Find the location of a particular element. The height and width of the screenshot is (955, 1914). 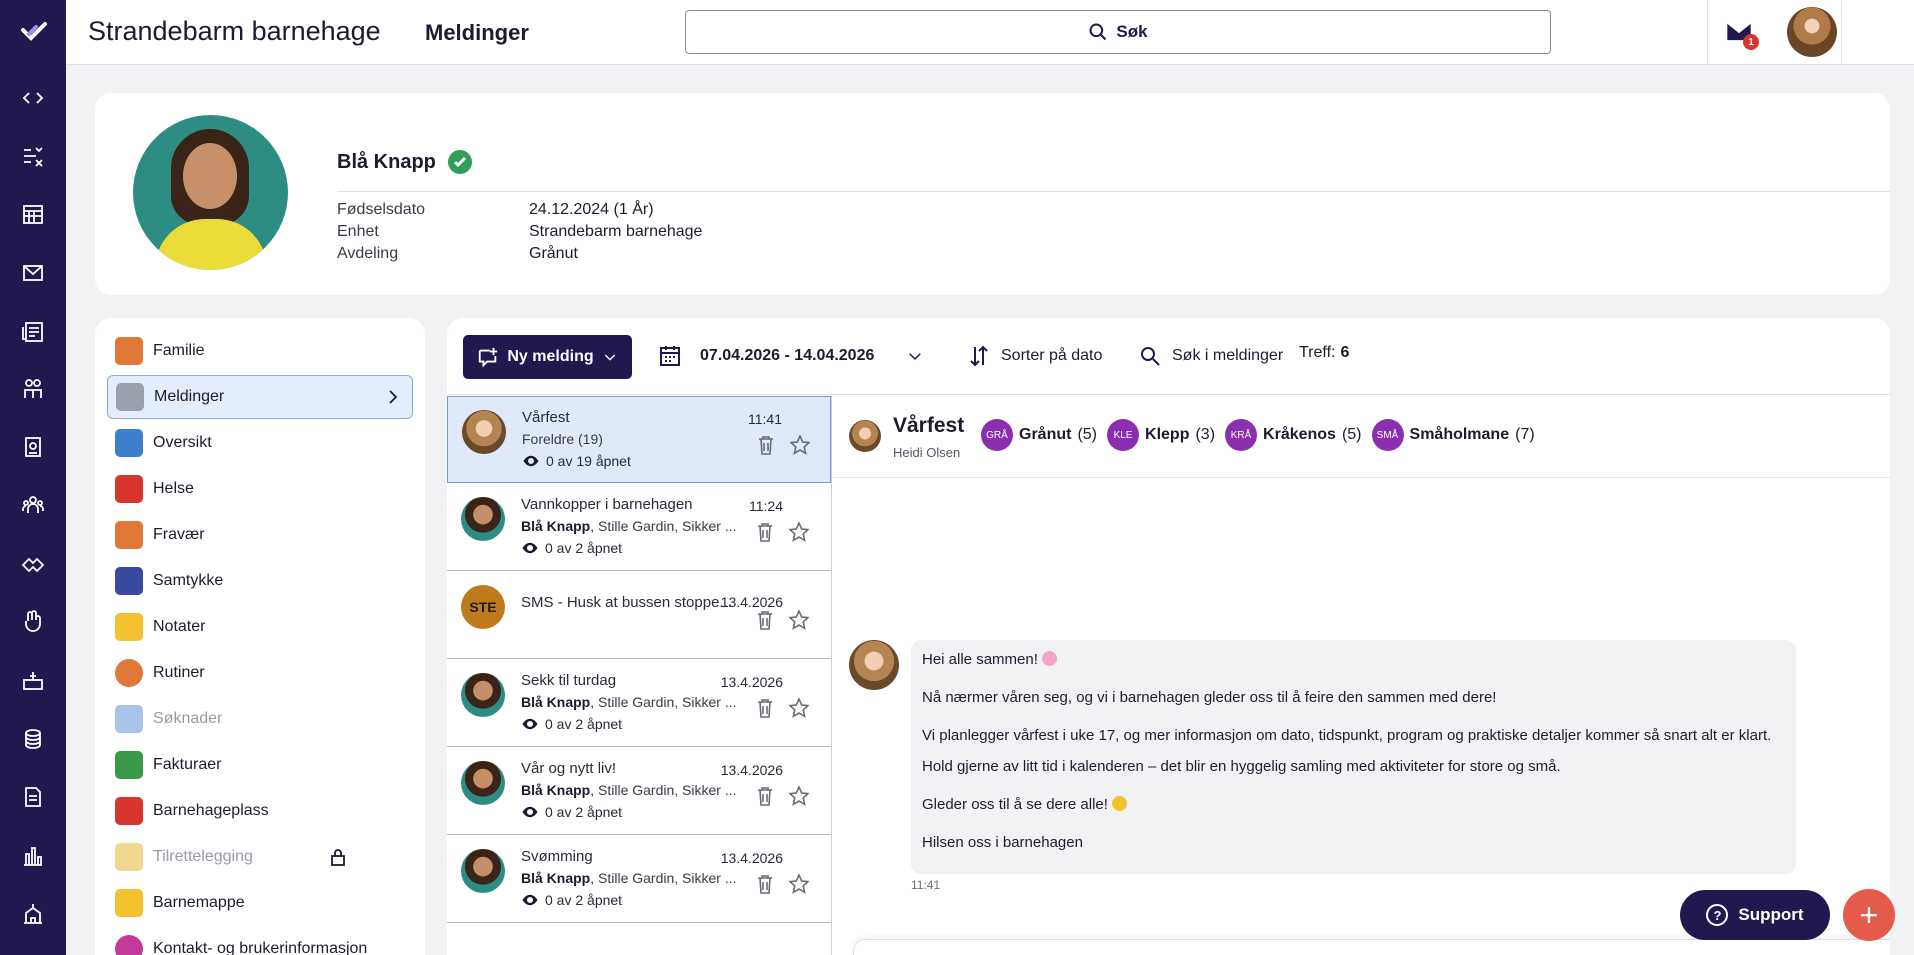

avatar is located at coordinates (484, 432).